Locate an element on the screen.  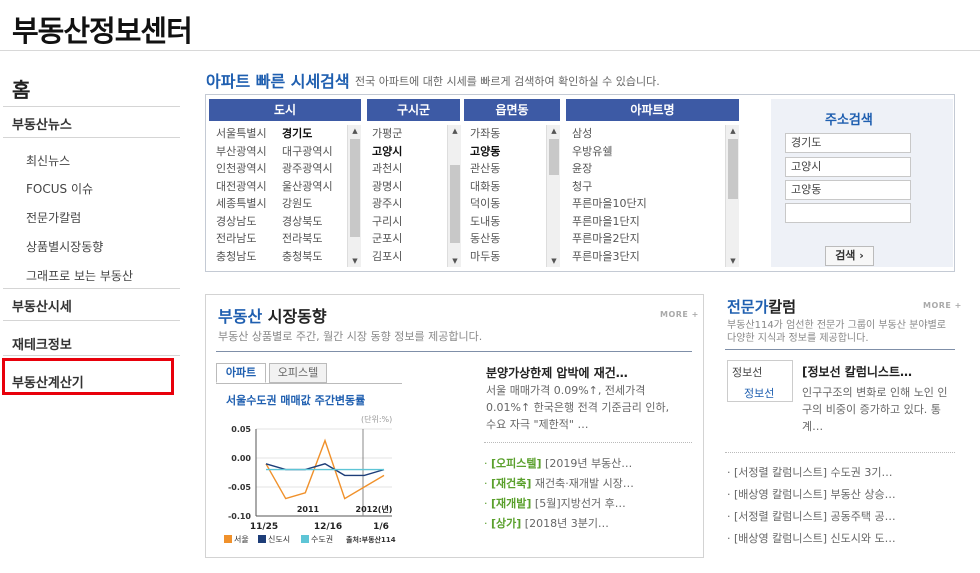
apartment-scrollbar: ▲ ▼ is located at coordinates (732, 196).